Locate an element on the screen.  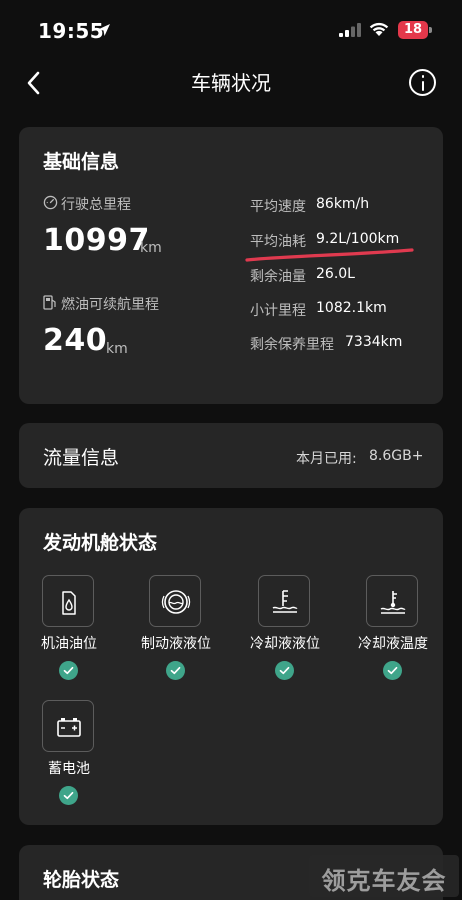
watermark: 领克车友会 is located at coordinates (384, 876).